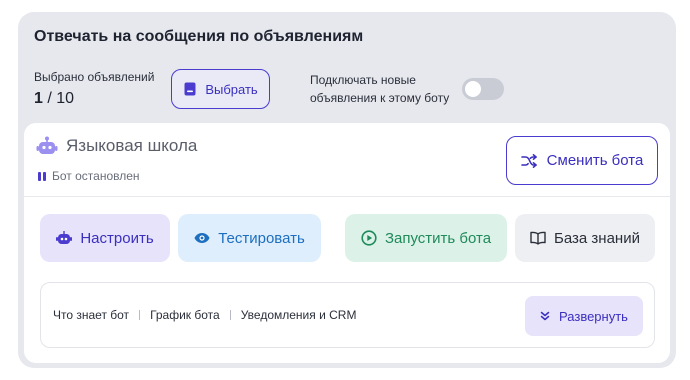 This screenshot has height=380, width=690. What do you see at coordinates (597, 238) in the screenshot?
I see `knowledge-base-label: База знаний` at bounding box center [597, 238].